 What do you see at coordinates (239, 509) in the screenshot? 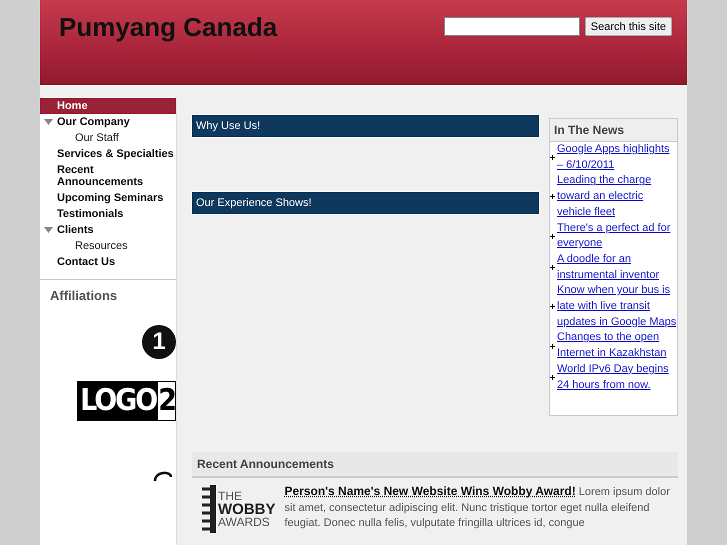
I see `award-logo: THE WOBBY AWARDS` at bounding box center [239, 509].